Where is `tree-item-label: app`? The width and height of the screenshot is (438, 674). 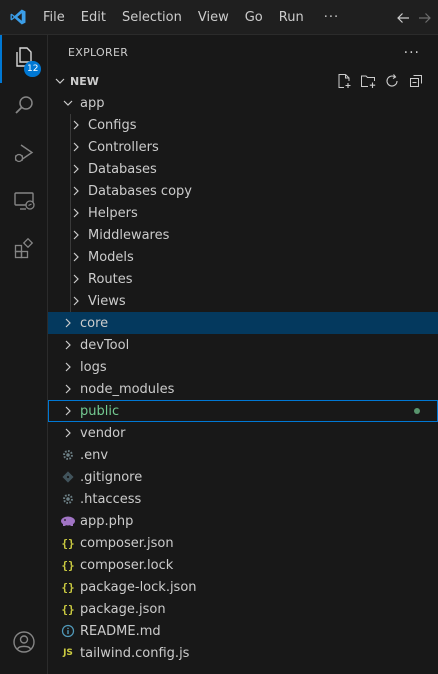 tree-item-label: app is located at coordinates (92, 103).